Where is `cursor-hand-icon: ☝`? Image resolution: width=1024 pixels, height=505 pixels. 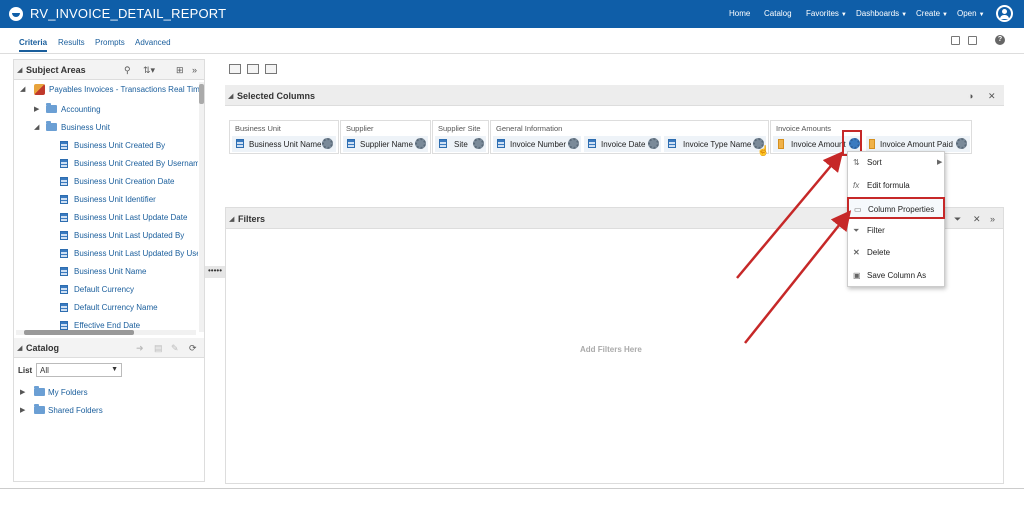 cursor-hand-icon: ☝ is located at coordinates (763, 151).